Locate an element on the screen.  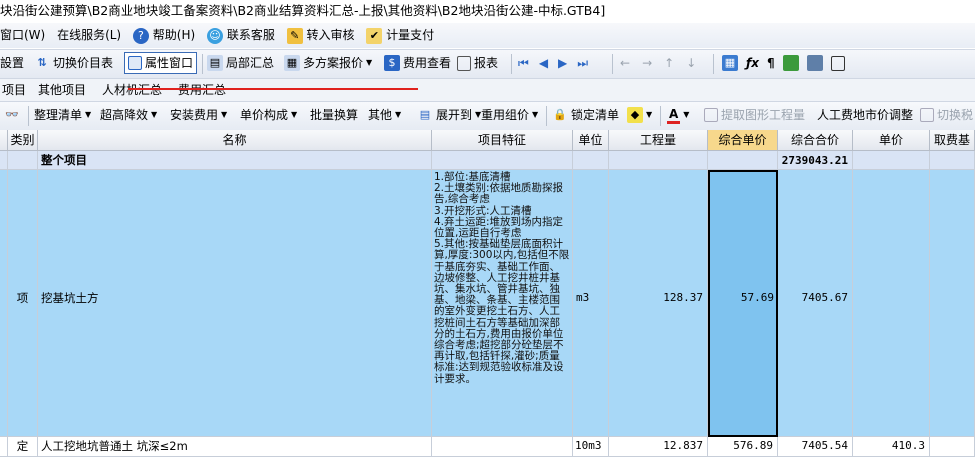
unit-compose-button: 单价构成 ▼ is located at coordinates (268, 115).